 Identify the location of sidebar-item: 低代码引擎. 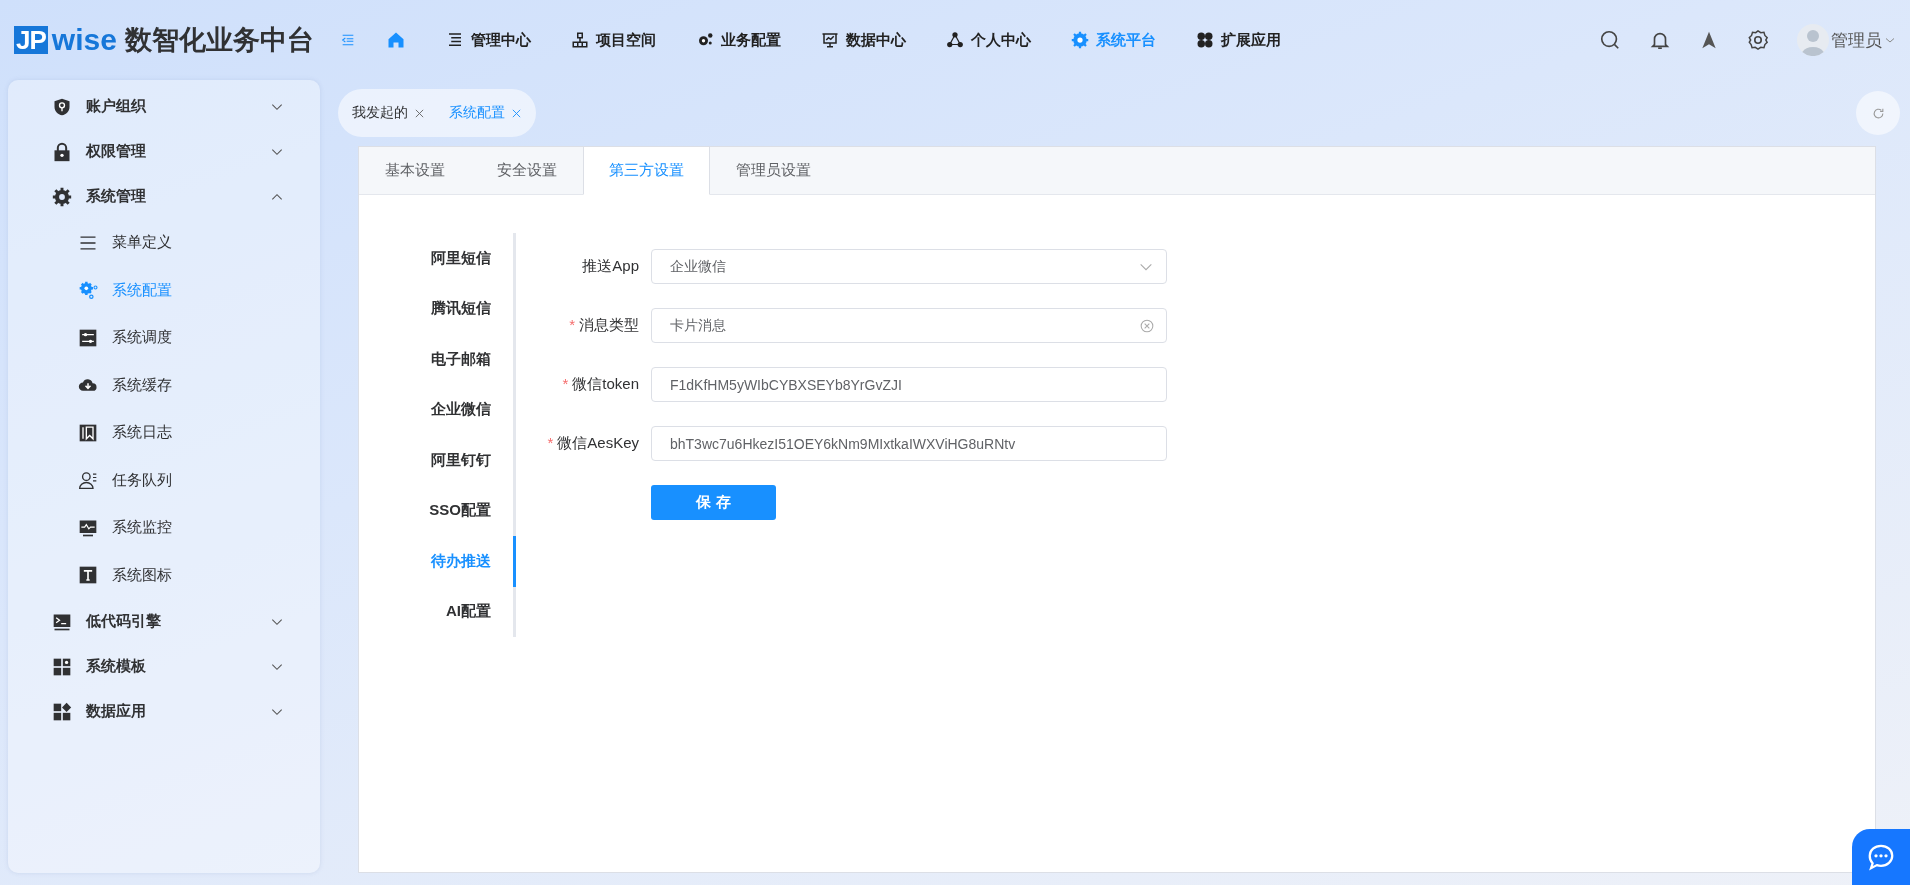
(164, 621).